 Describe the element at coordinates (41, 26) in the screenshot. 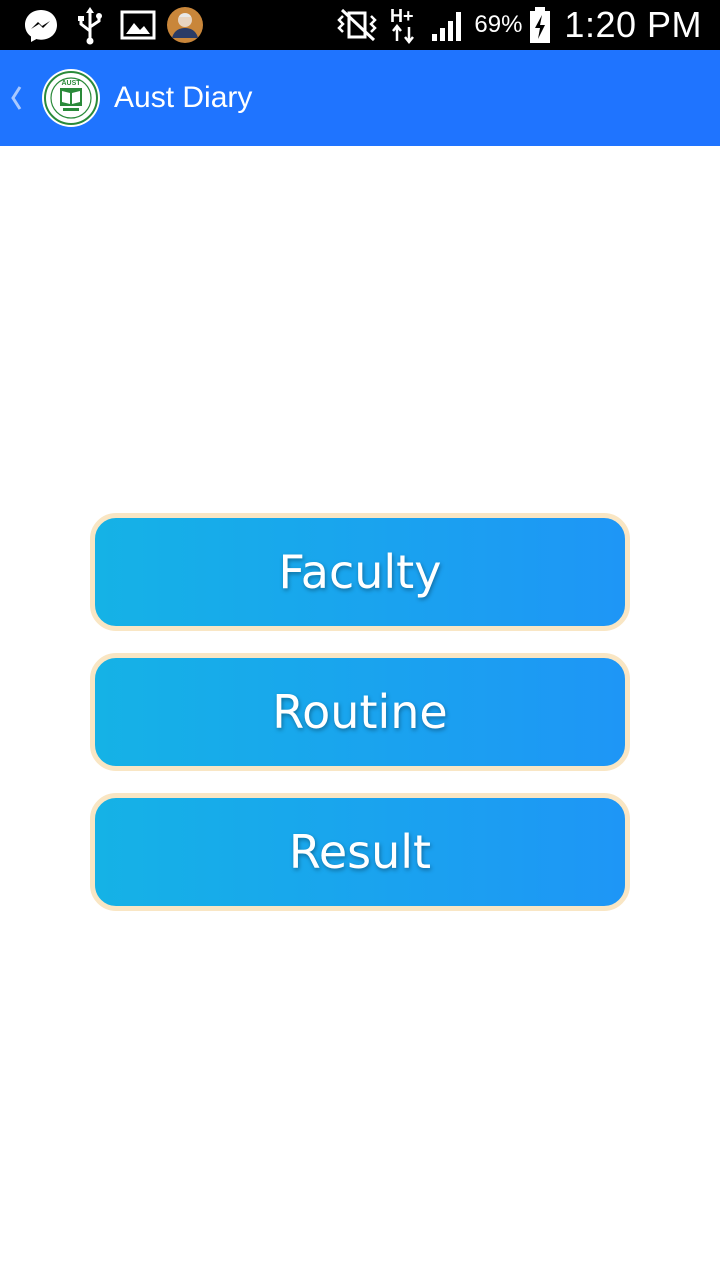

I see `messenger-icon` at that location.